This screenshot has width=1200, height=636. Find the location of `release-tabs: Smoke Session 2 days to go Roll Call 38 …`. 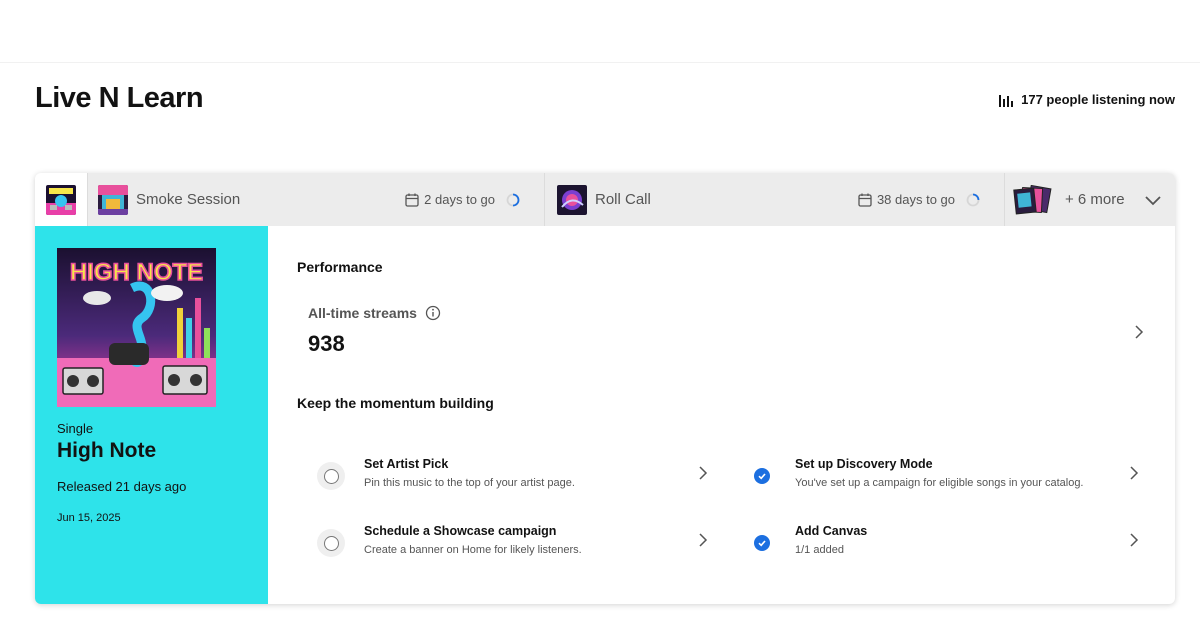

release-tabs: Smoke Session 2 days to go Roll Call 38 … is located at coordinates (605, 199).